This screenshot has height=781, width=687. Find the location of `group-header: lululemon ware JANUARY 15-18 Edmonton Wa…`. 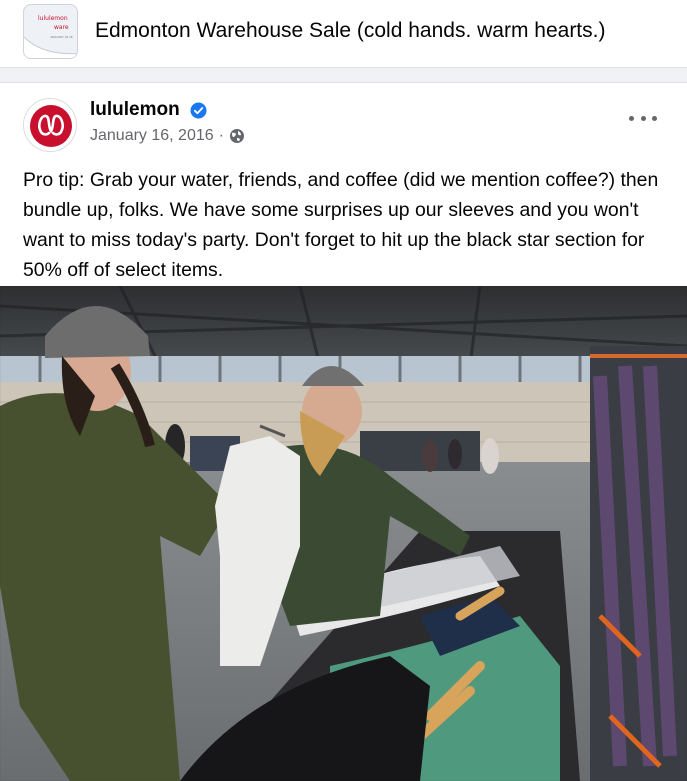

group-header: lululemon ware JANUARY 15-18 Edmonton Wa… is located at coordinates (343, 34).